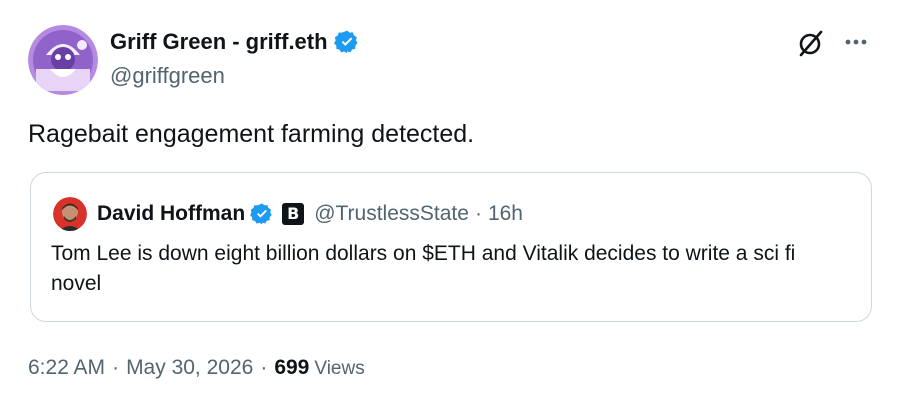 This screenshot has height=402, width=902. What do you see at coordinates (70, 214) in the screenshot?
I see `quoted-author-avatar` at bounding box center [70, 214].